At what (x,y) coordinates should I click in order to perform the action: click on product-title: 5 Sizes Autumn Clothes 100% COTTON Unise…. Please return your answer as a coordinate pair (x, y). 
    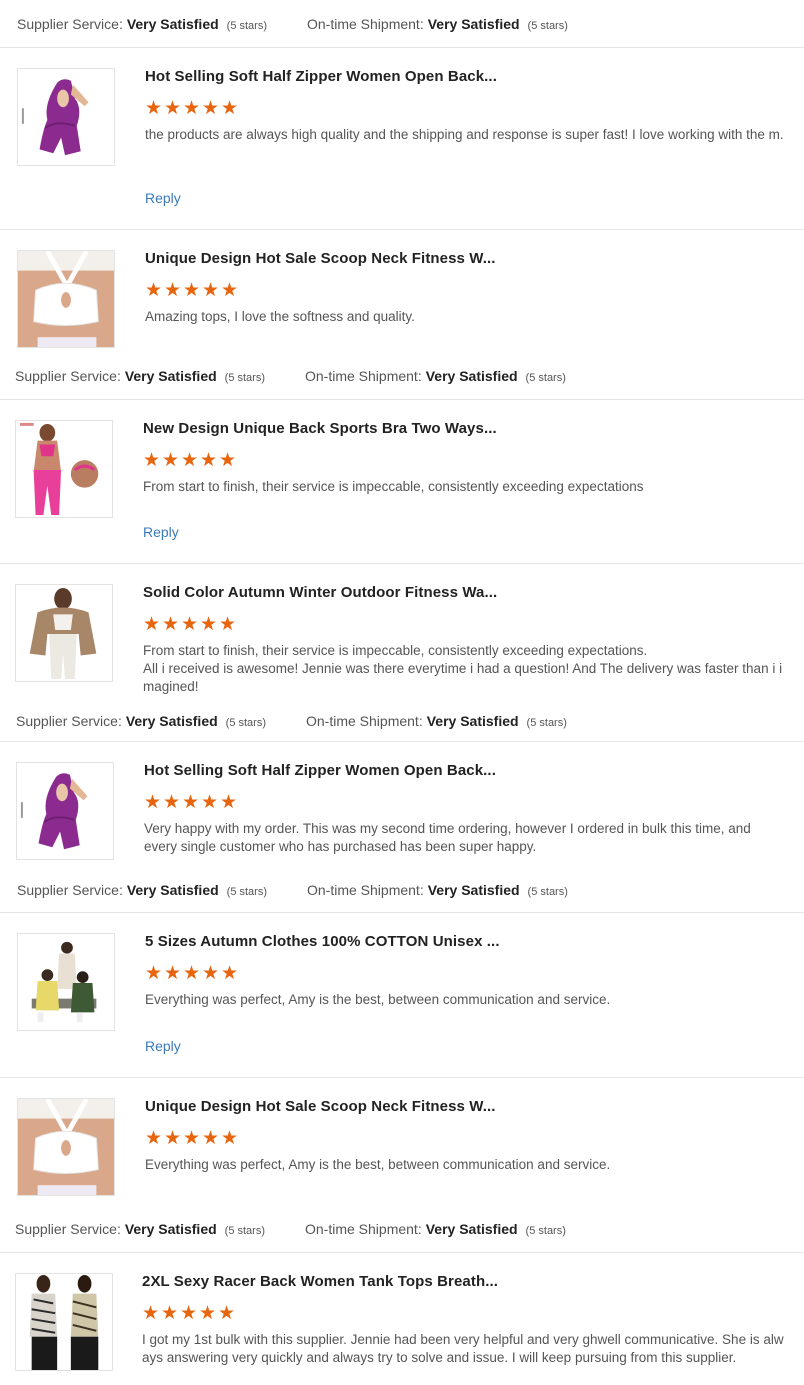
    Looking at the image, I should click on (465, 942).